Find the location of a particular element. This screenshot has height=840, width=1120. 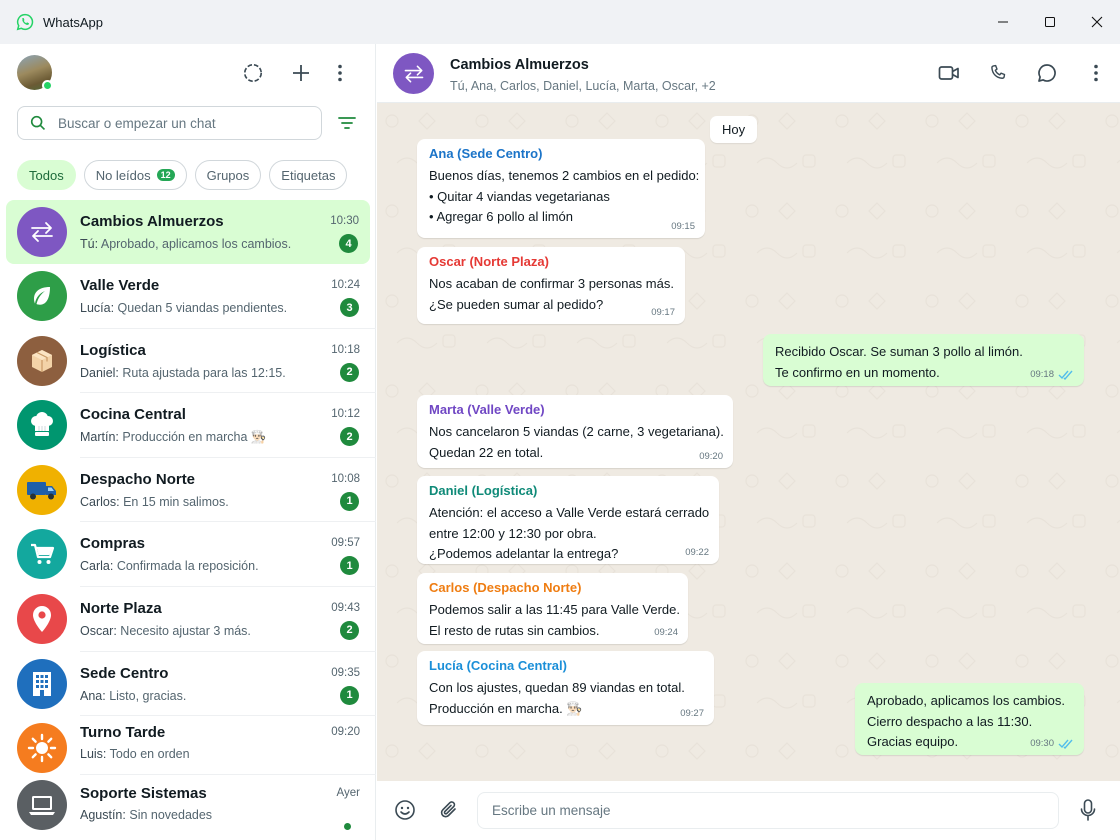

message-sender: Ana (Sede Centro) is located at coordinates (486, 153).